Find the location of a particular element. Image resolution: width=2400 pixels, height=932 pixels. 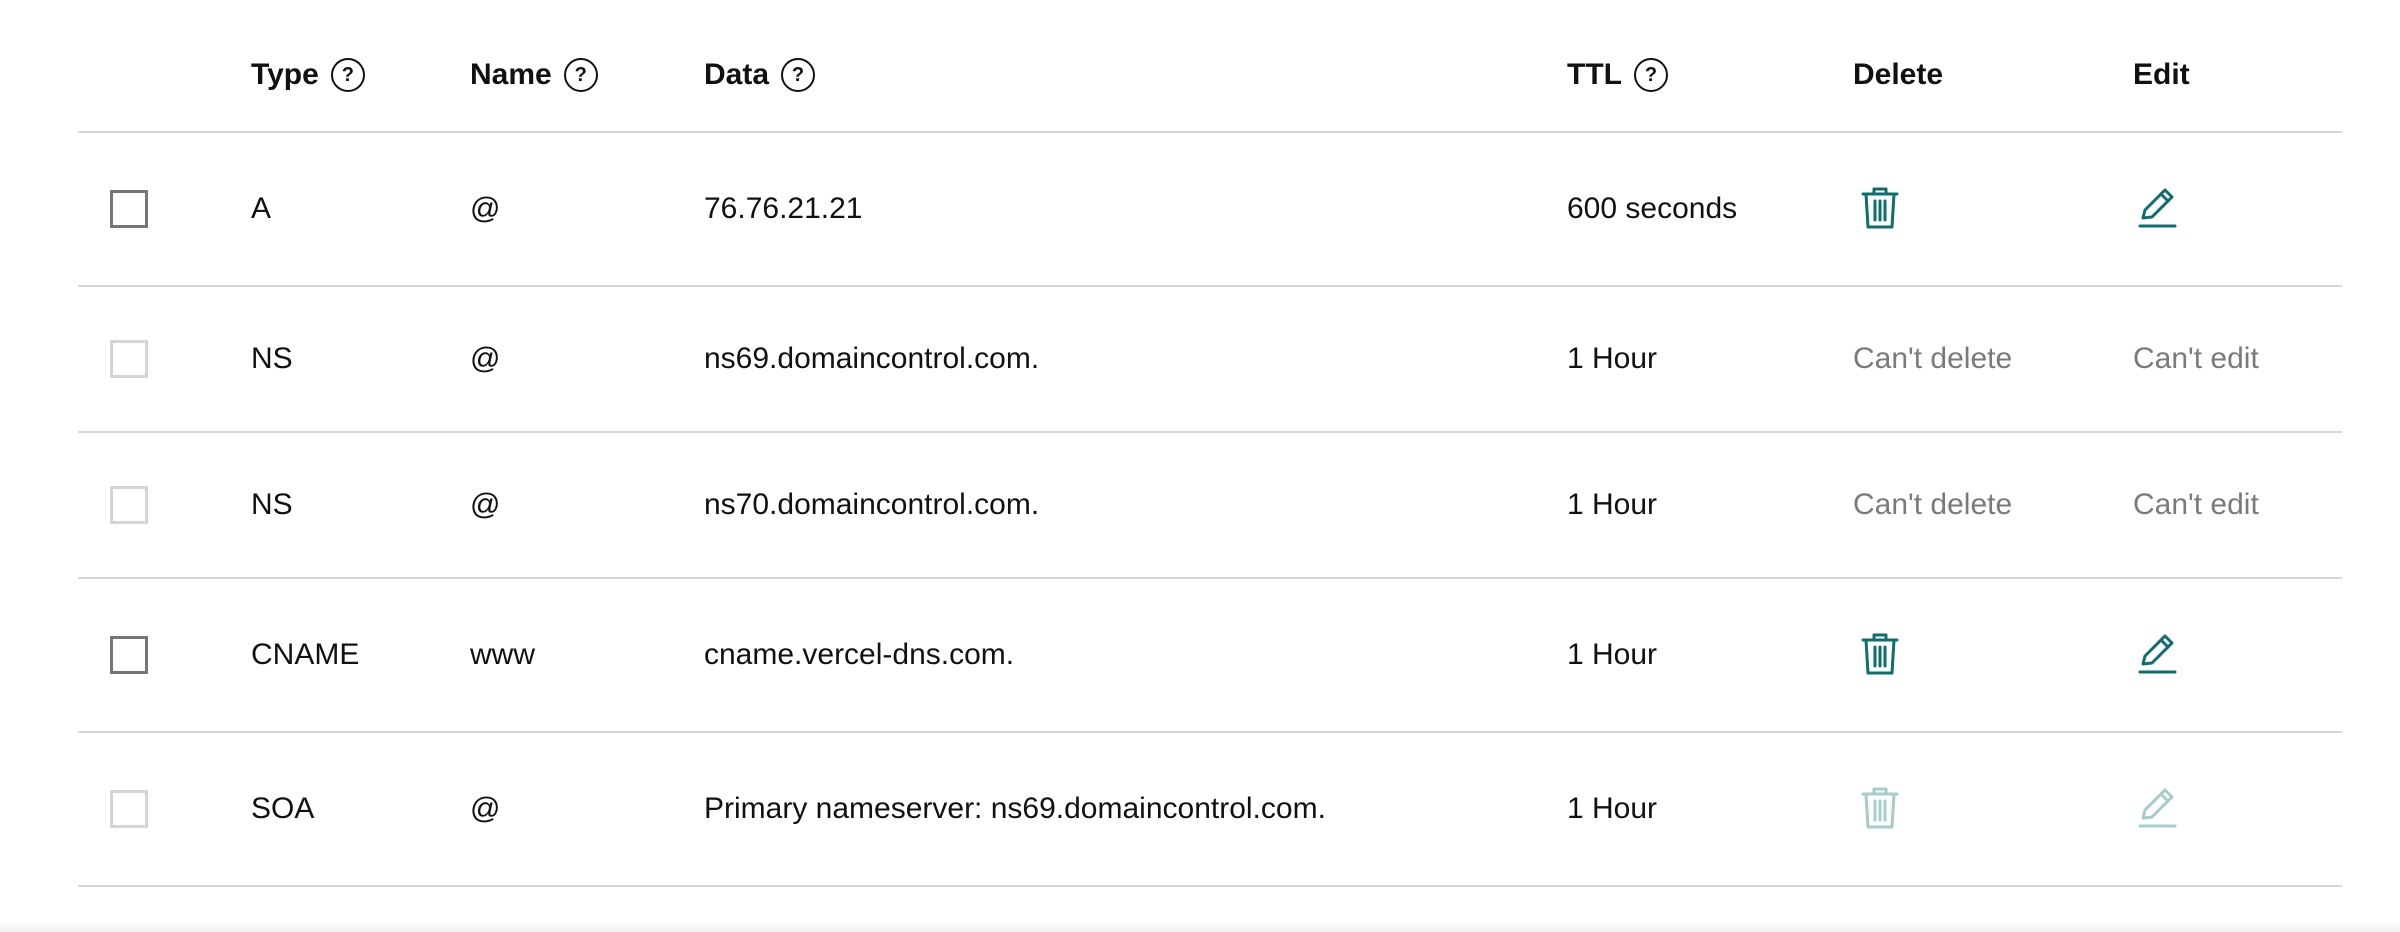

record-data: ns70.domaincontrol.com. is located at coordinates (872, 504).